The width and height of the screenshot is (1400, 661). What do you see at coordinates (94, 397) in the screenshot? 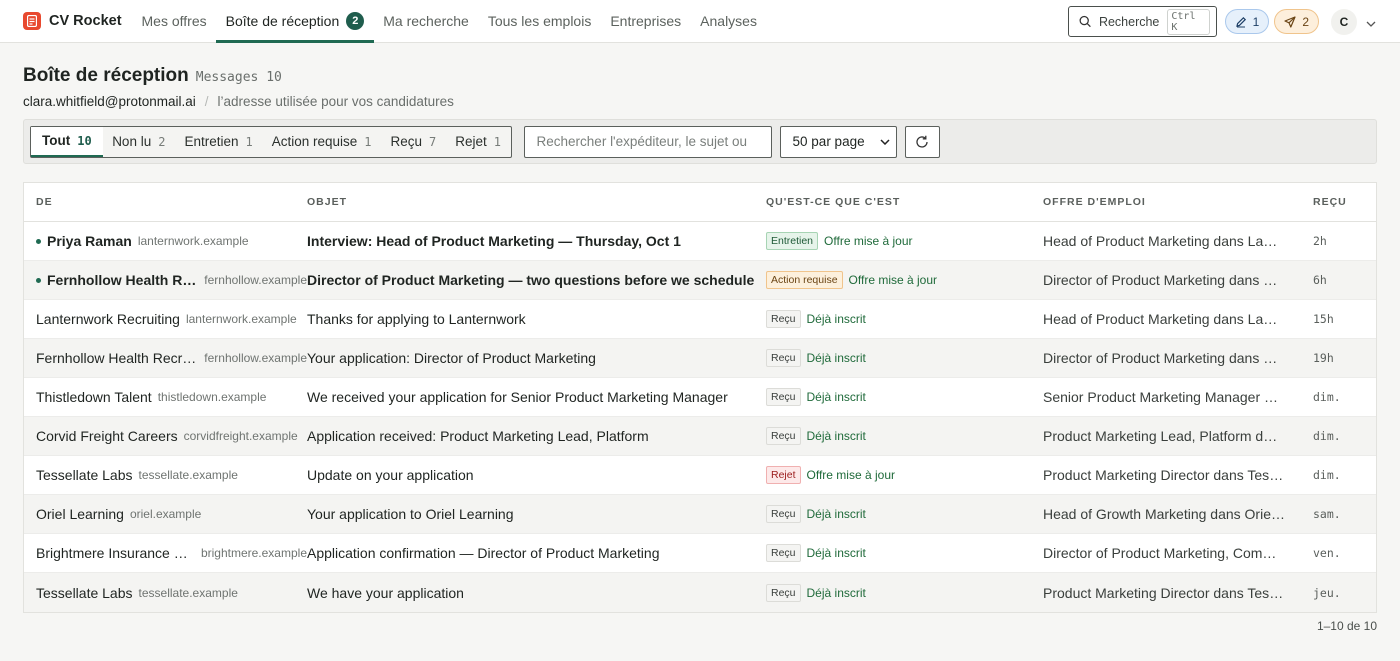
I see `sender-name: Thistledown Talent` at bounding box center [94, 397].